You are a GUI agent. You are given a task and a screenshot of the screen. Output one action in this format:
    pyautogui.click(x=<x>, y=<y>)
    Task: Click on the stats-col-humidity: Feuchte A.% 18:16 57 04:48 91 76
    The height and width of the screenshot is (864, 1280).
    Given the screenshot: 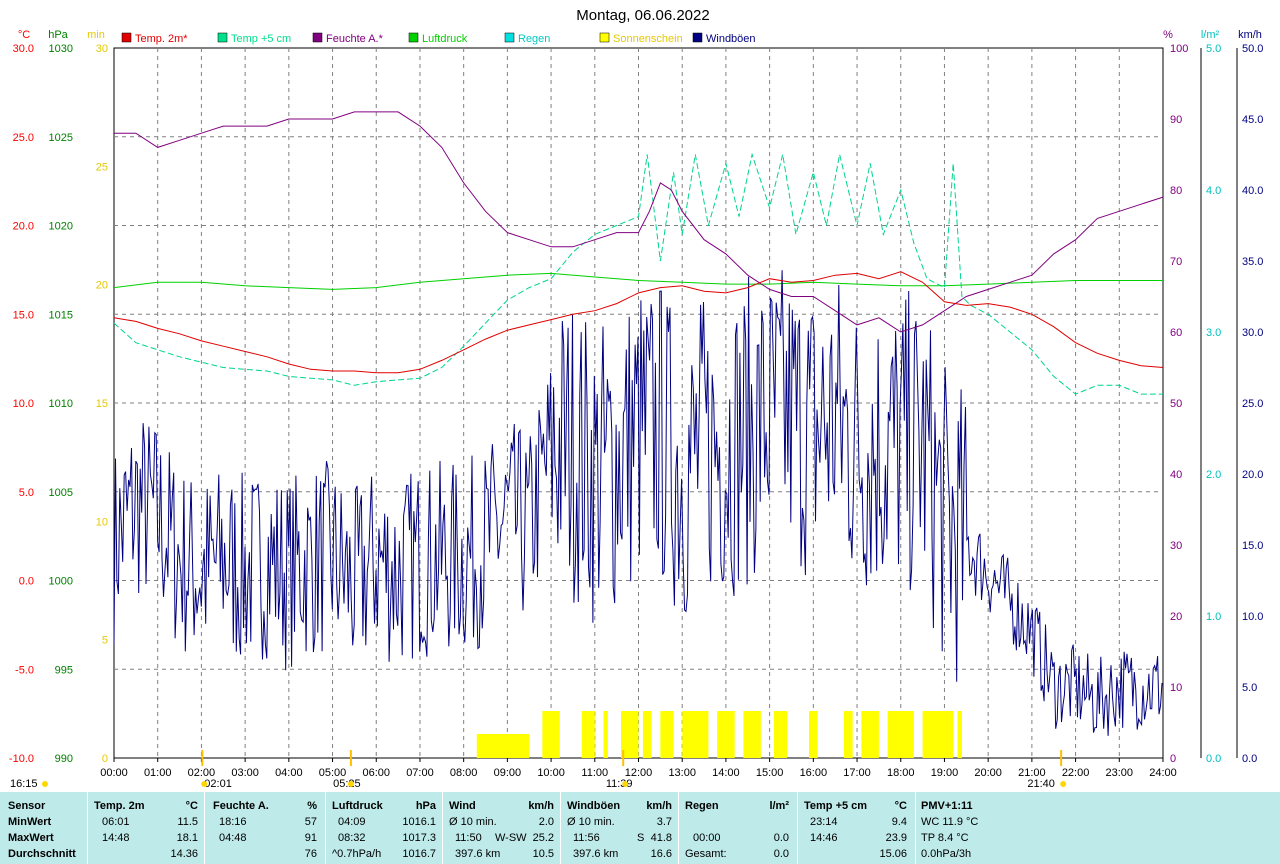 What is the action you would take?
    pyautogui.click(x=264, y=828)
    